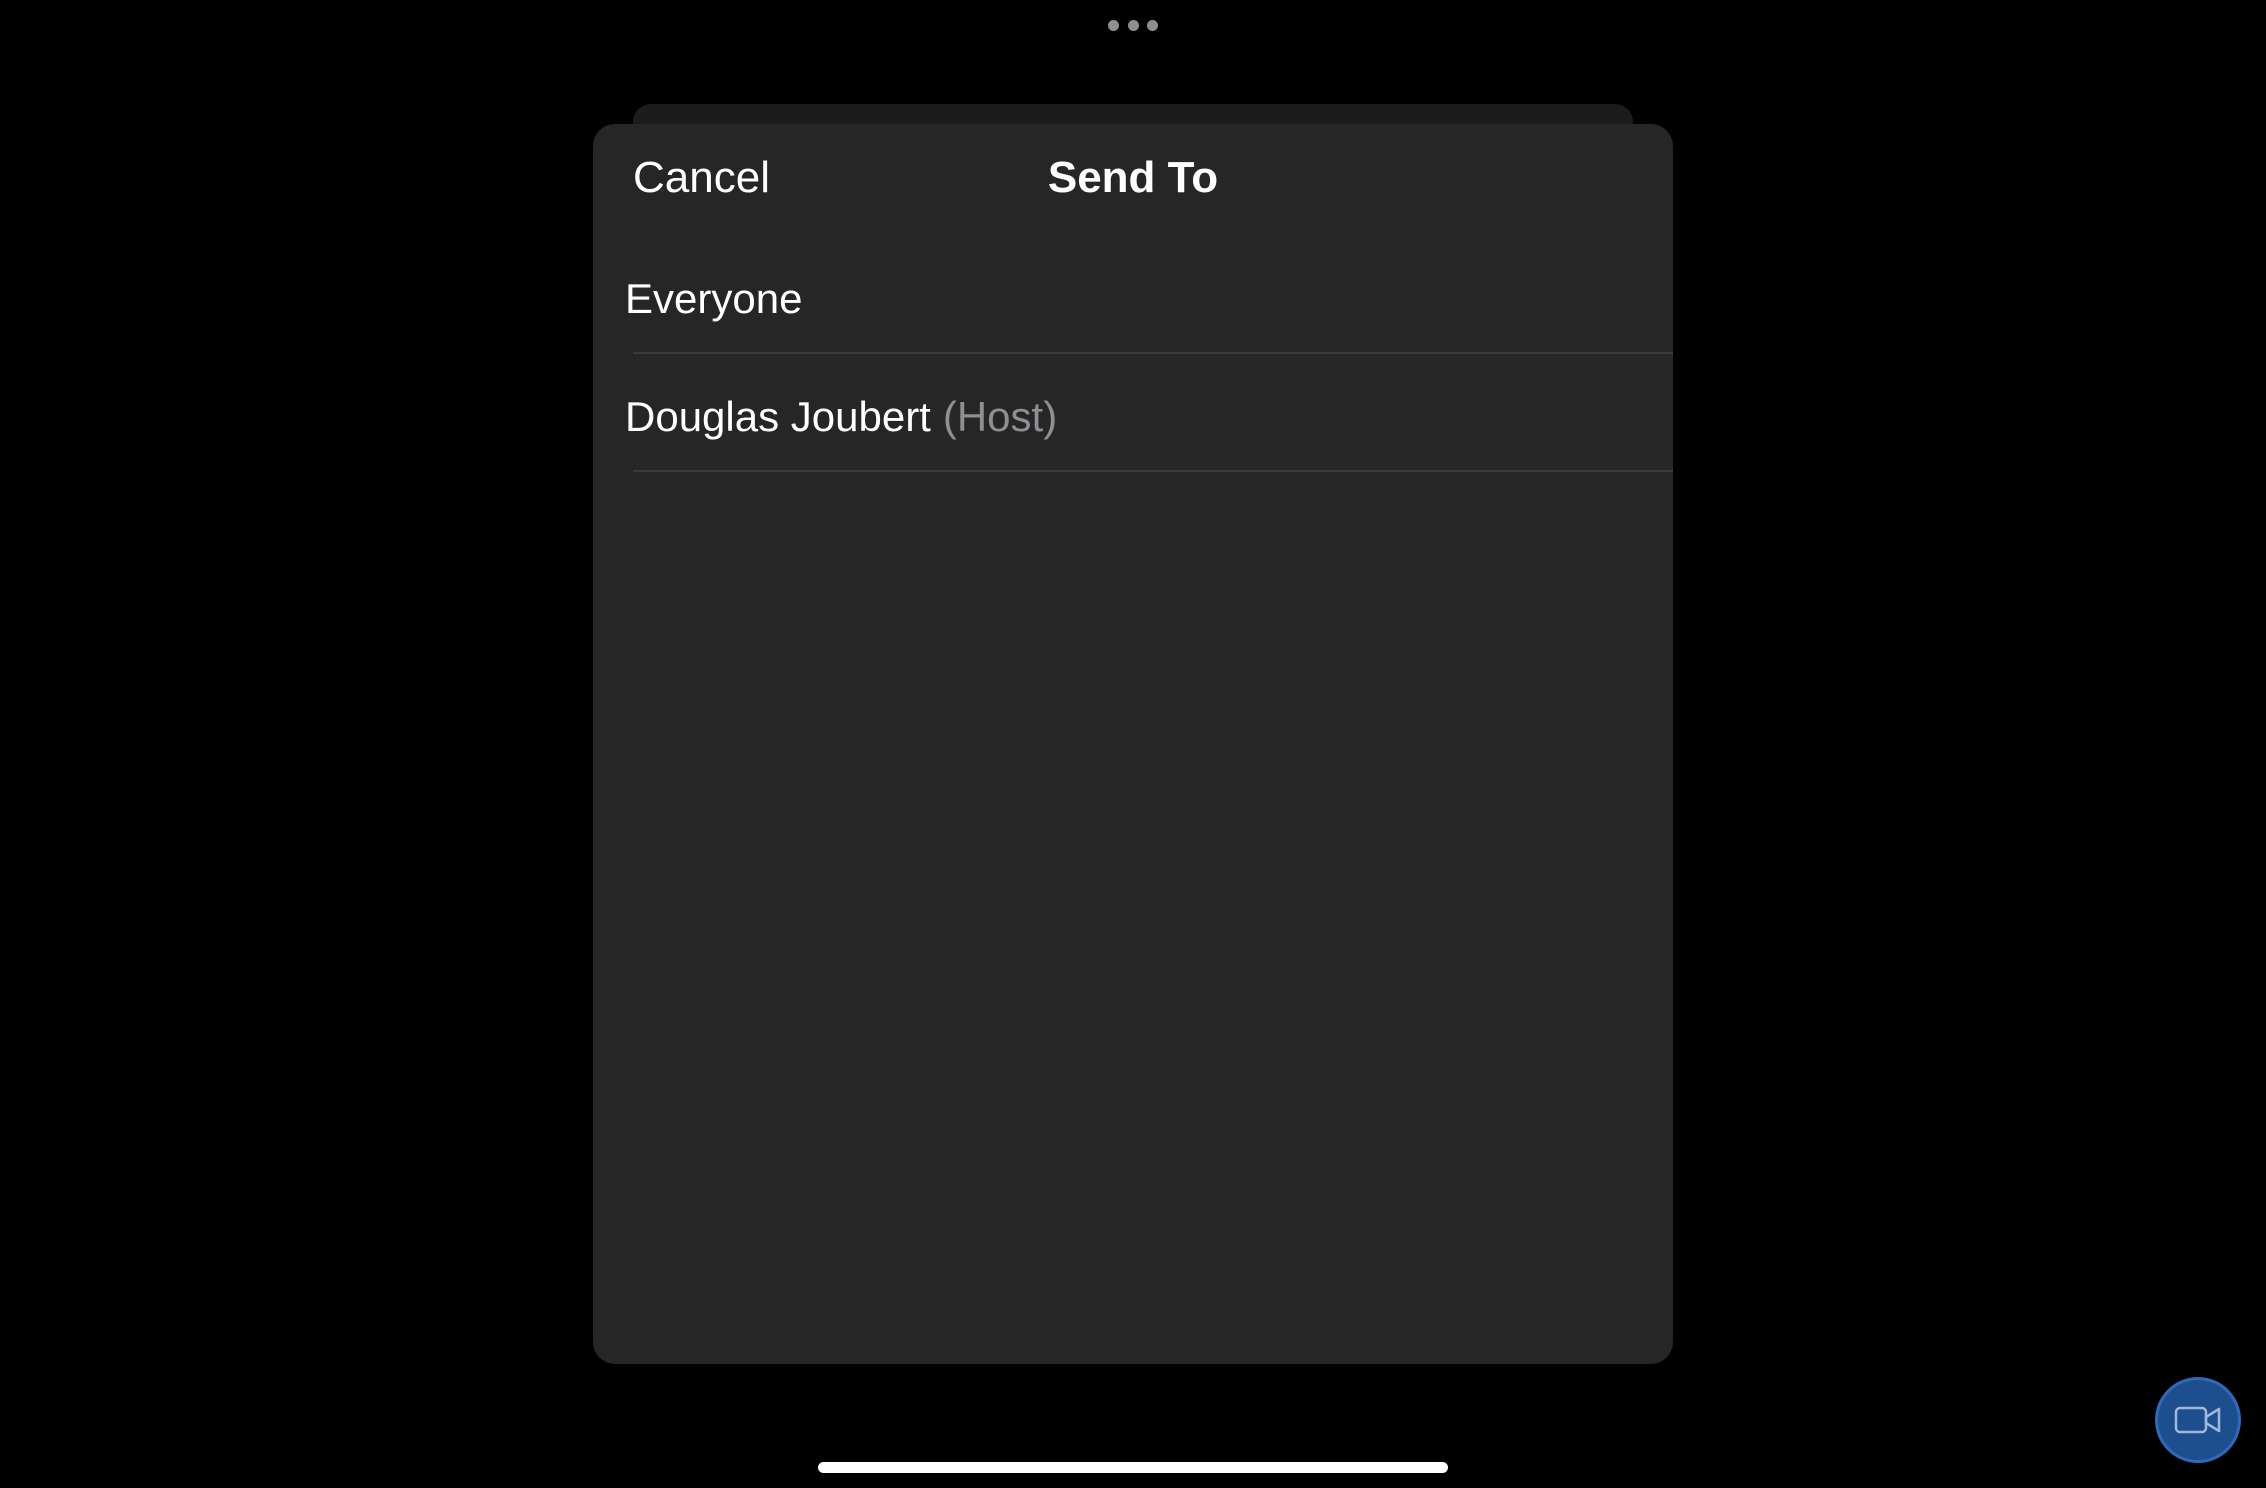  I want to click on video-camera-button, so click(2198, 1420).